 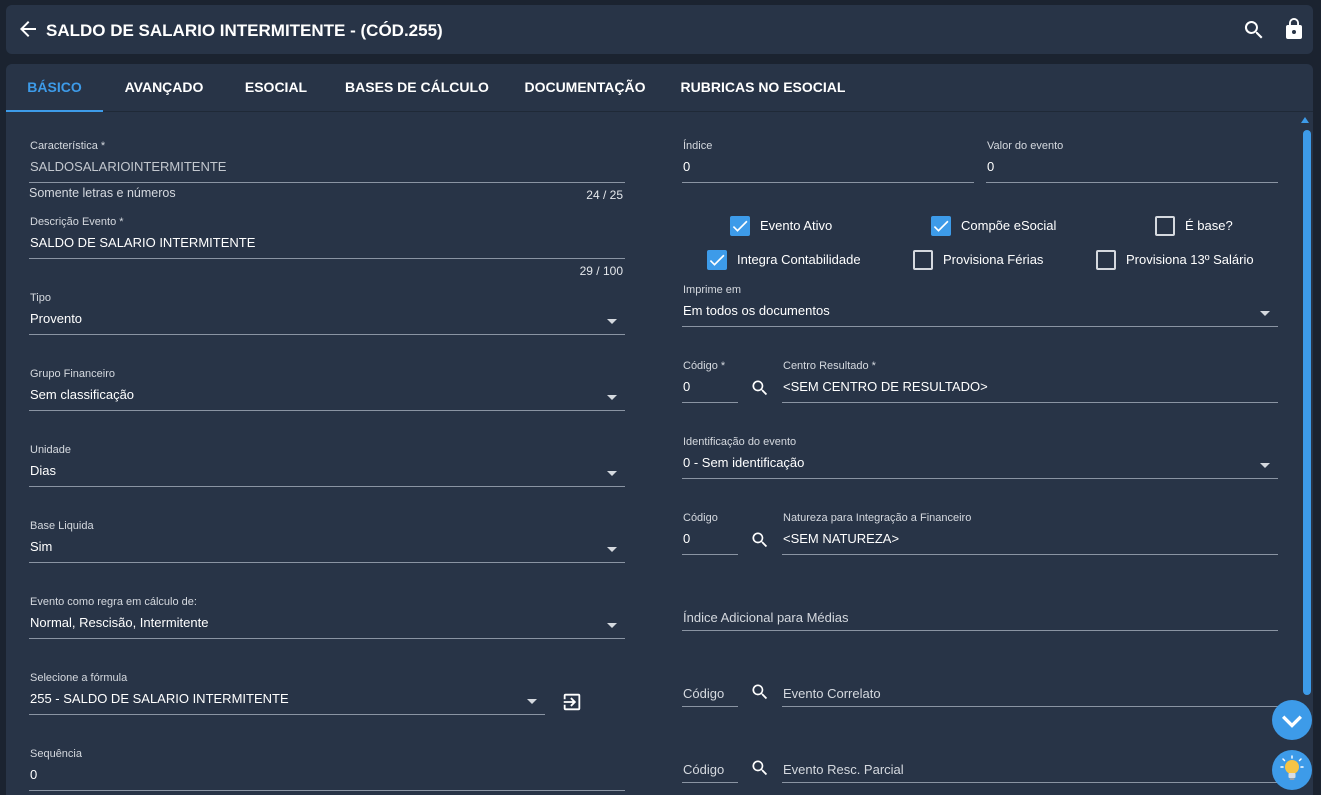 What do you see at coordinates (843, 769) in the screenshot?
I see `evento-resc-parcial-input: Evento Resc. Parcial` at bounding box center [843, 769].